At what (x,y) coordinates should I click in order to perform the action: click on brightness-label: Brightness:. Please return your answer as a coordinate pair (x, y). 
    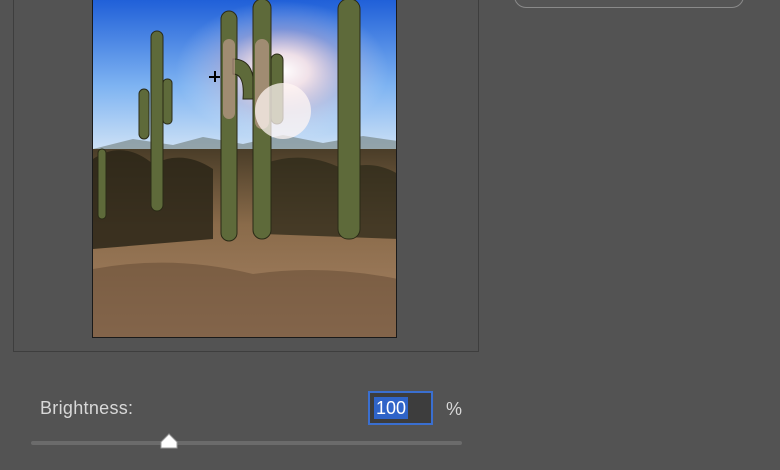
    Looking at the image, I should click on (87, 408).